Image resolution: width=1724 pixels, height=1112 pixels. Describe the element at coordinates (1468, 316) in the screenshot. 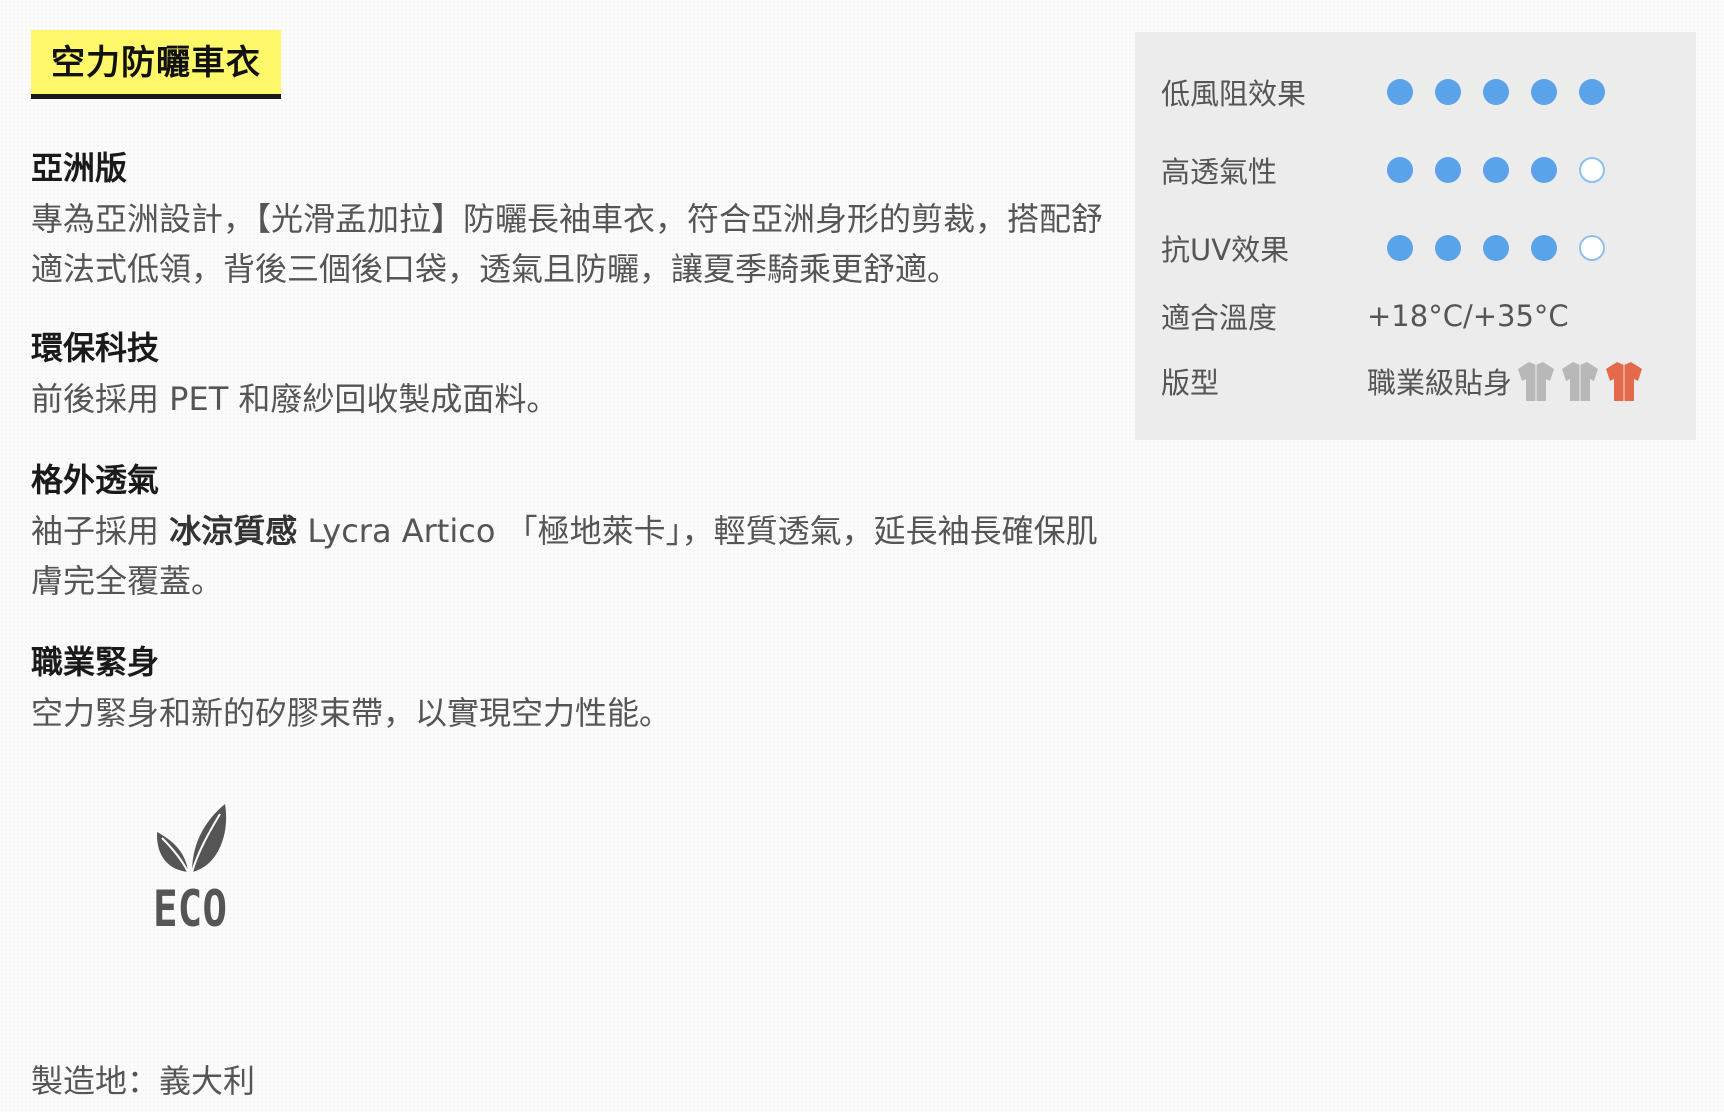

I see `temperature-value: +18°C/+35°C` at that location.